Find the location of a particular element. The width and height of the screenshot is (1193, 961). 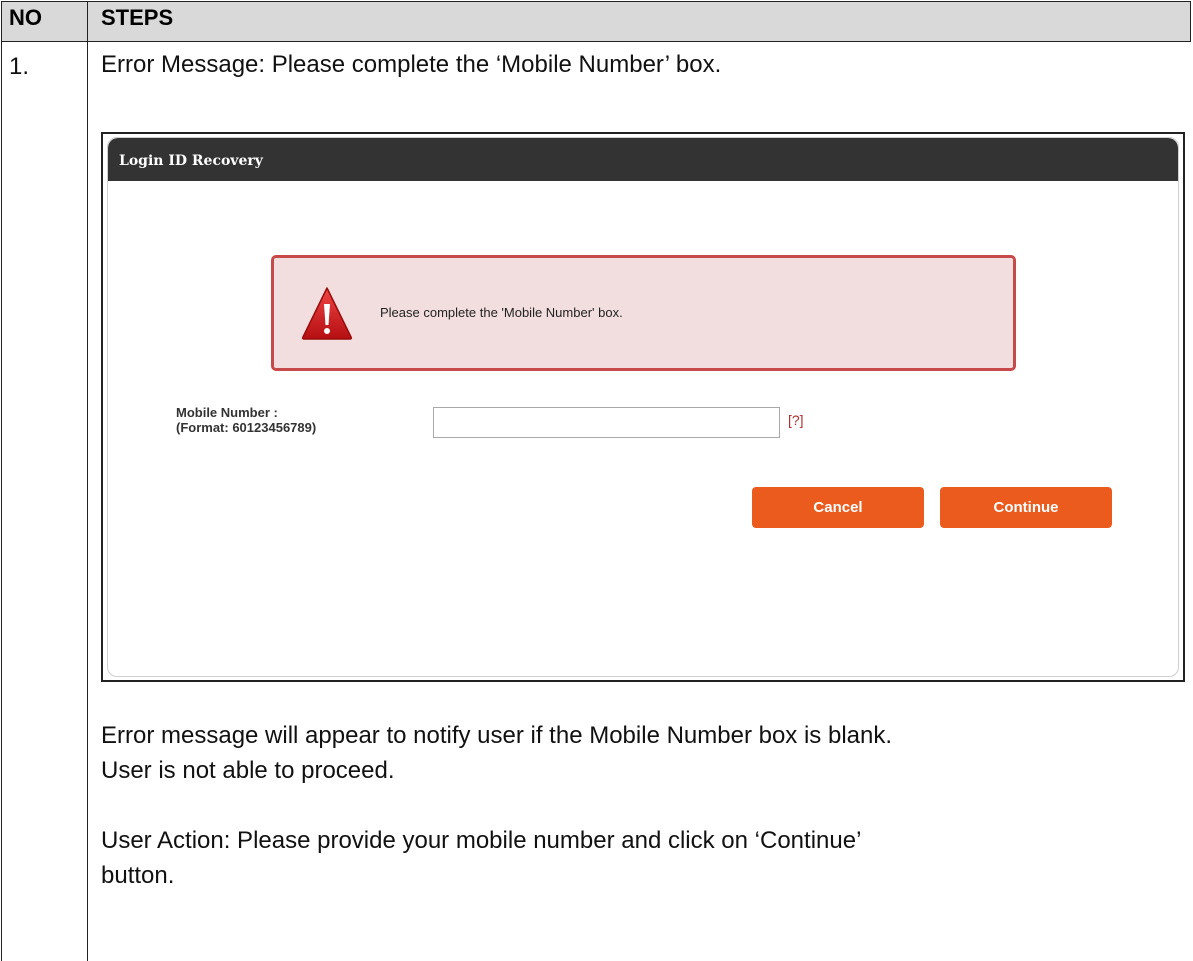

column-divider is located at coordinates (87, 481).